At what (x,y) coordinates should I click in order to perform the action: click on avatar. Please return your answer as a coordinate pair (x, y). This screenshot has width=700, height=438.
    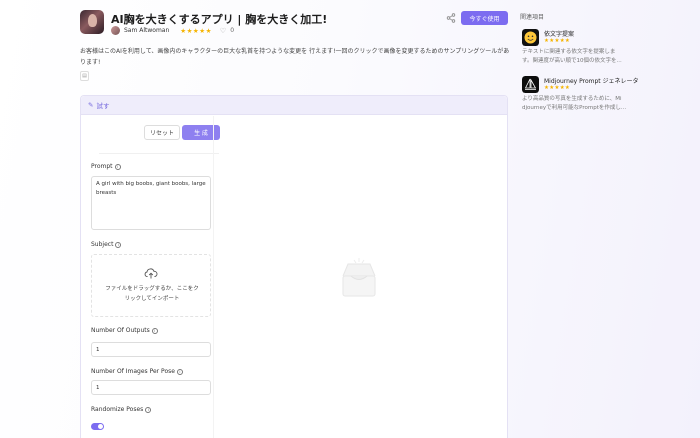
    Looking at the image, I should click on (115, 30).